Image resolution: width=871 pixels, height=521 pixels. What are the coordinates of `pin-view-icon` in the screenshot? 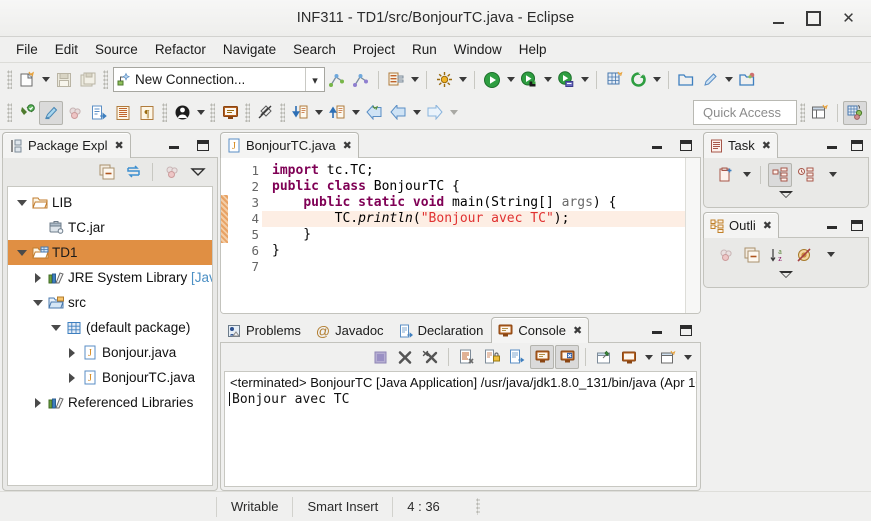 It's located at (604, 357).